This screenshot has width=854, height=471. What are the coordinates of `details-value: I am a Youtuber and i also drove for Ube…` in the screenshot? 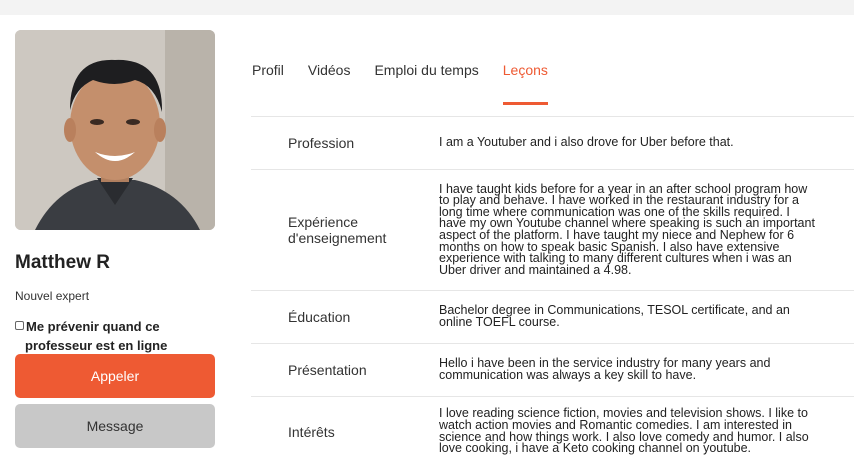 It's located at (586, 142).